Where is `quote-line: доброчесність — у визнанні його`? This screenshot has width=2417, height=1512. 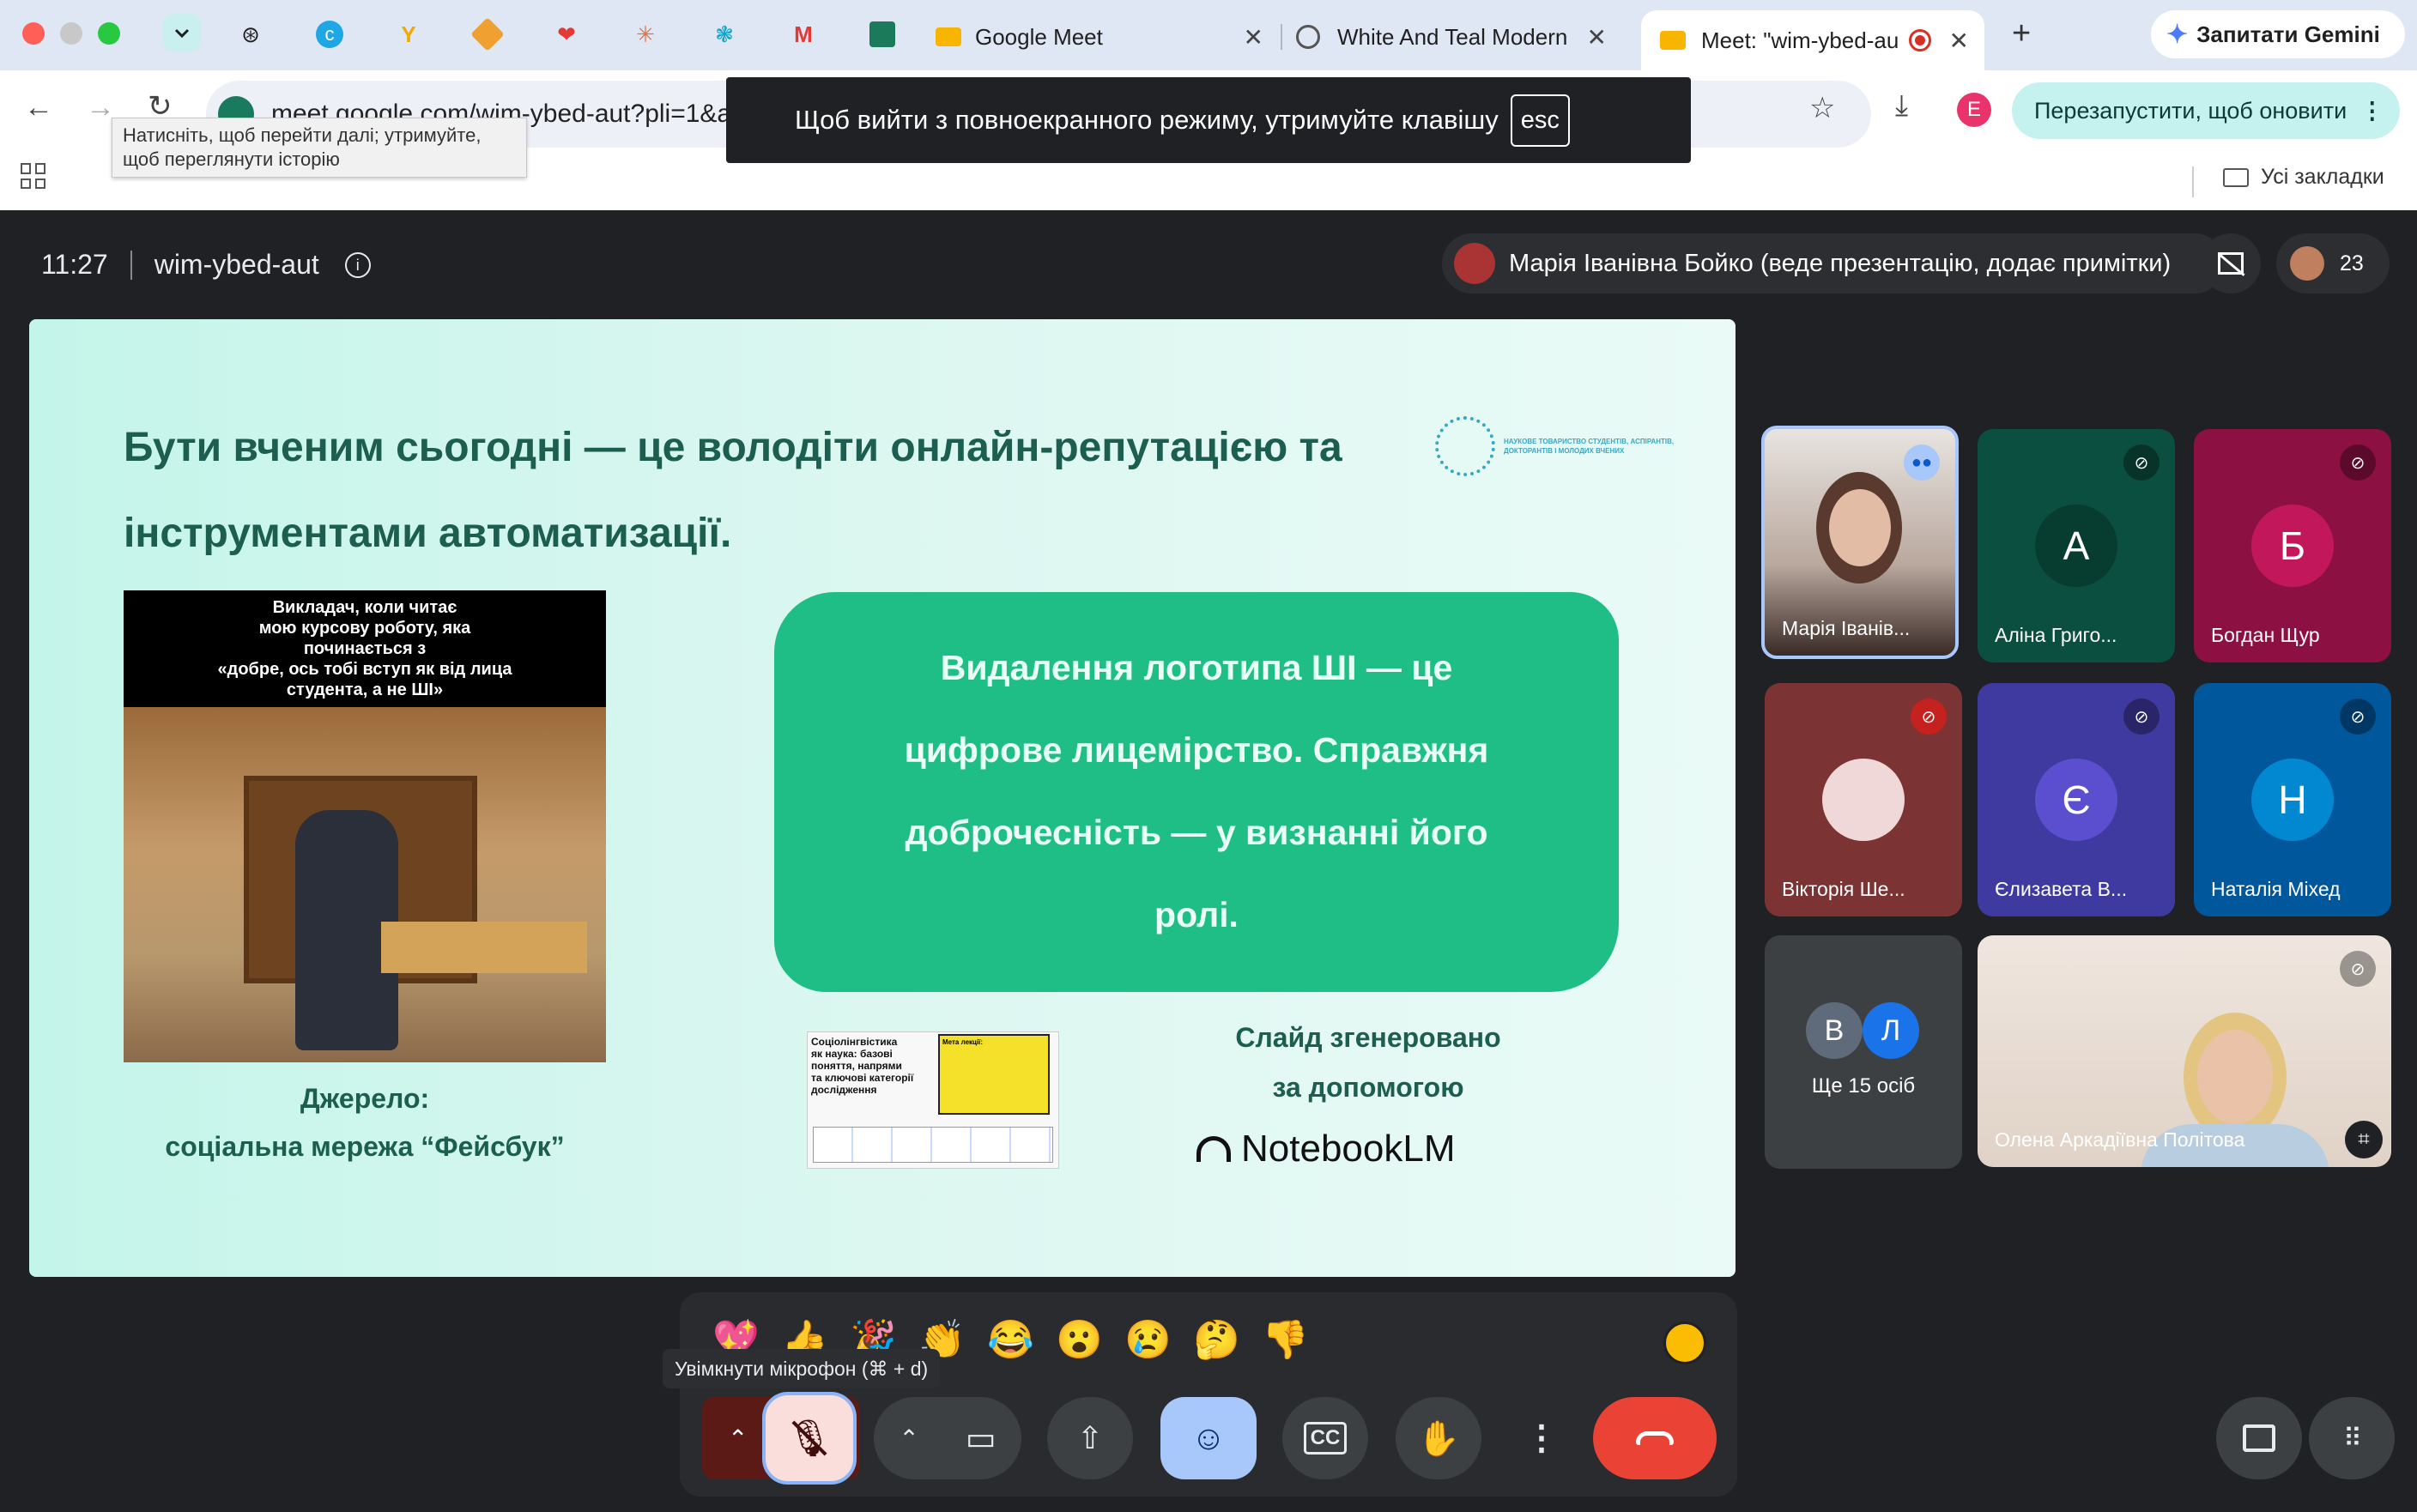 quote-line: доброчесність — у визнанні його is located at coordinates (1196, 832).